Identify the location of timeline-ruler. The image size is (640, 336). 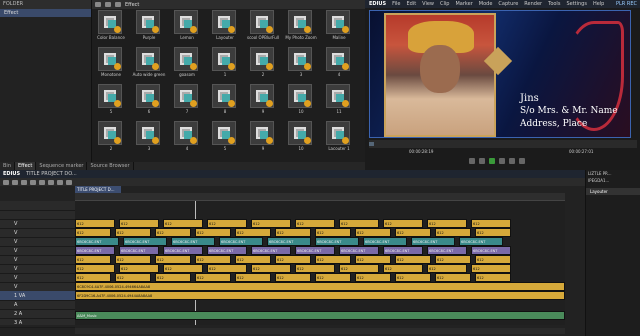
(320, 197).